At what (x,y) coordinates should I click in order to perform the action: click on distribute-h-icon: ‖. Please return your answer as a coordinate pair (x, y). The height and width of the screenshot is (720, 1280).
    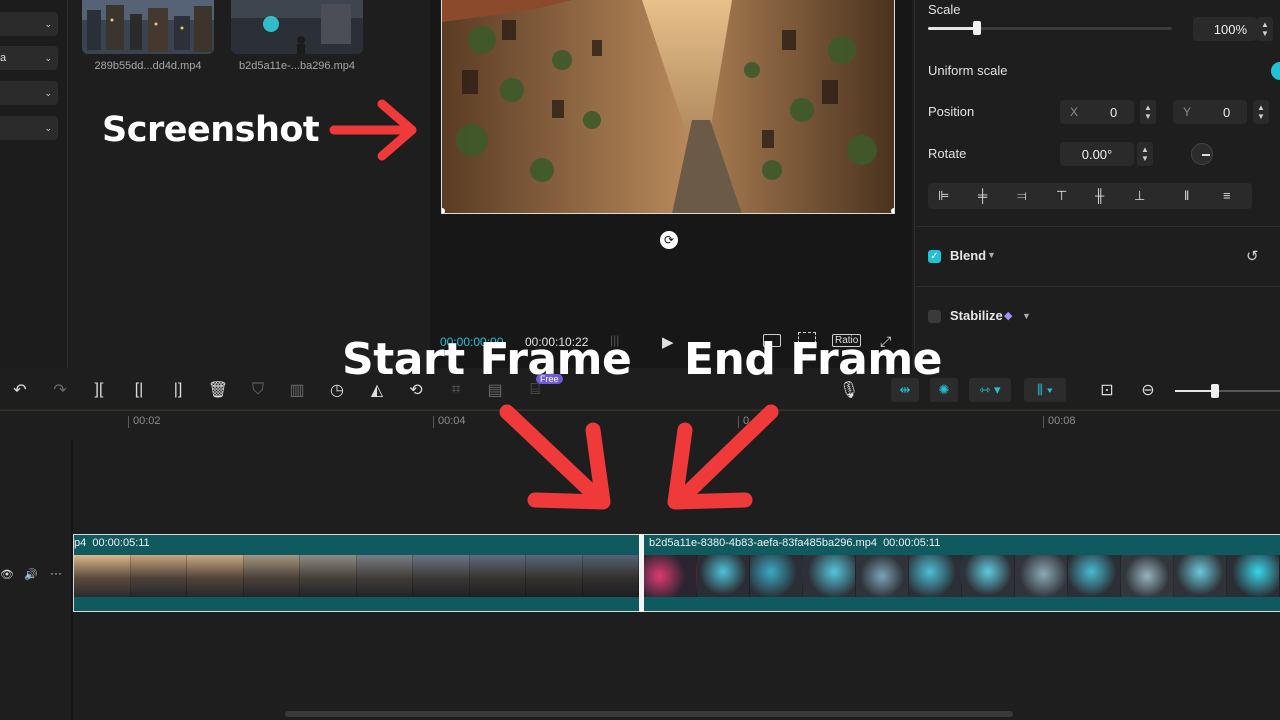
    Looking at the image, I should click on (1186, 195).